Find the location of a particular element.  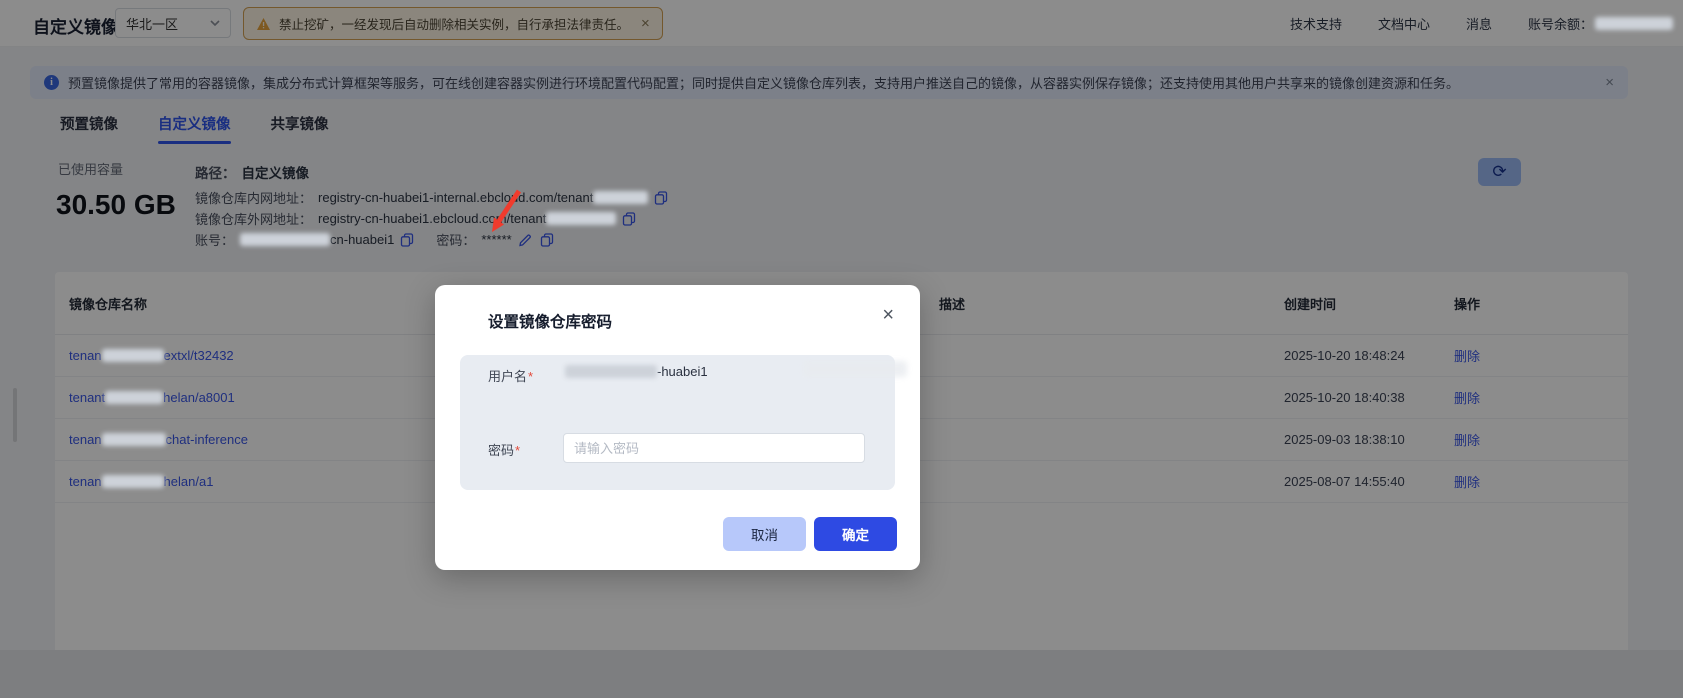

username-value: -huabei1 is located at coordinates (636, 371).